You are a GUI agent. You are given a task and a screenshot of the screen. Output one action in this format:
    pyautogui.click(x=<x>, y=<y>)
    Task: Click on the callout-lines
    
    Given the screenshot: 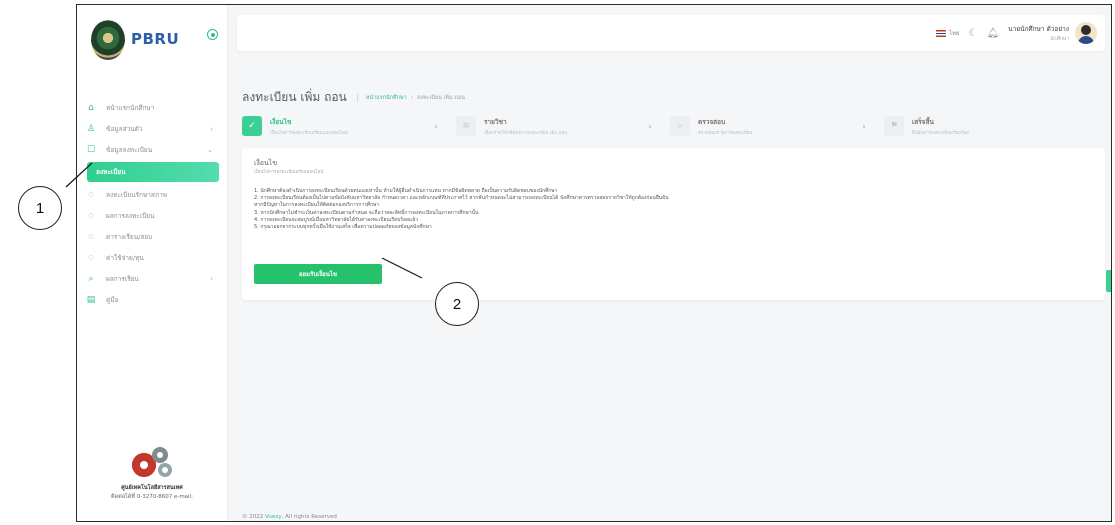 What is the action you would take?
    pyautogui.click(x=244, y=220)
    